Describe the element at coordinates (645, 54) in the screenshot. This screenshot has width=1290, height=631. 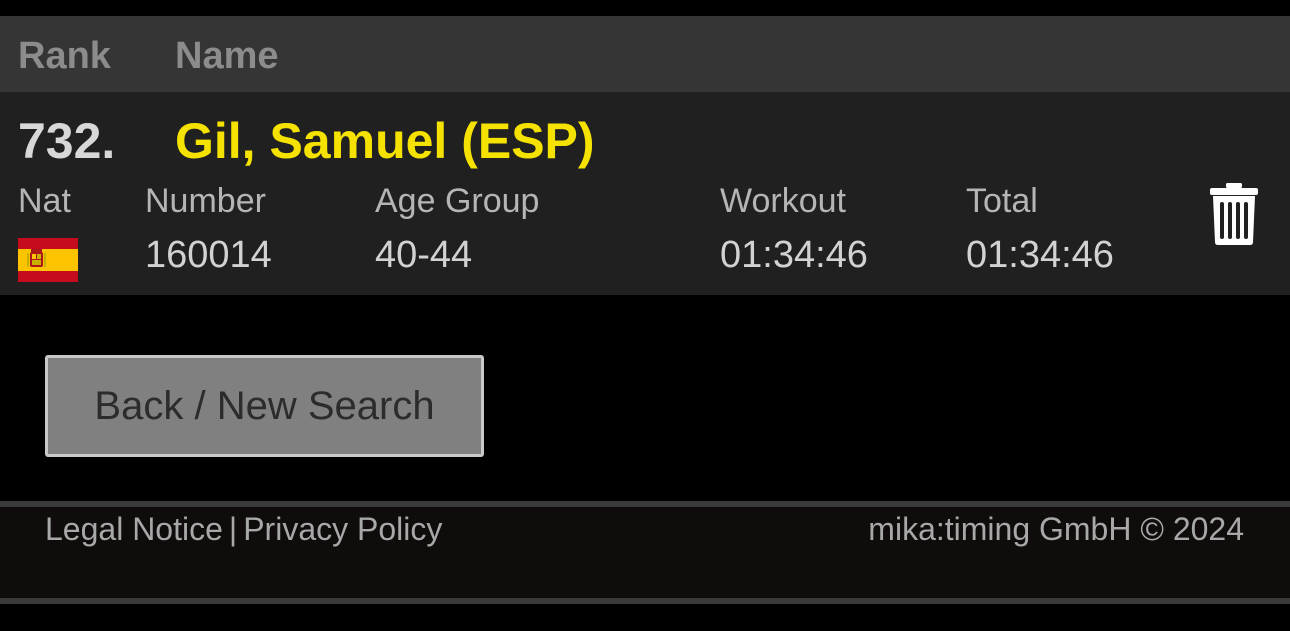
I see `results-table-header: Rank Name` at that location.